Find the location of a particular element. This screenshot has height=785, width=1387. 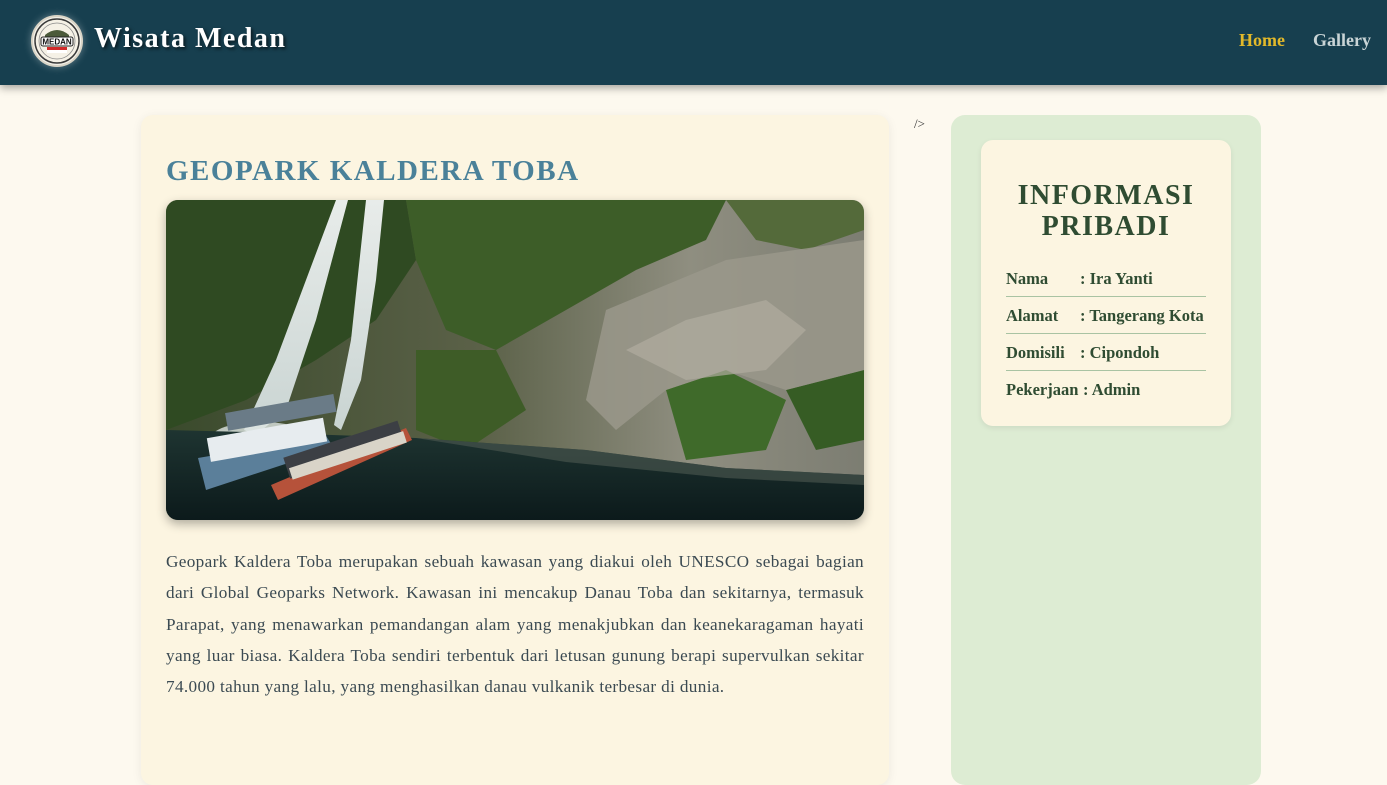

info-value: : Tangerang Kota is located at coordinates (1142, 315).